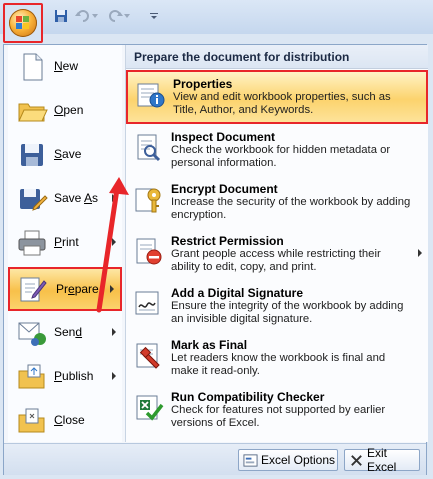 The width and height of the screenshot is (433, 479). What do you see at coordinates (237, 293) in the screenshot?
I see `submenu-item-title: Add a Digital Signature` at bounding box center [237, 293].